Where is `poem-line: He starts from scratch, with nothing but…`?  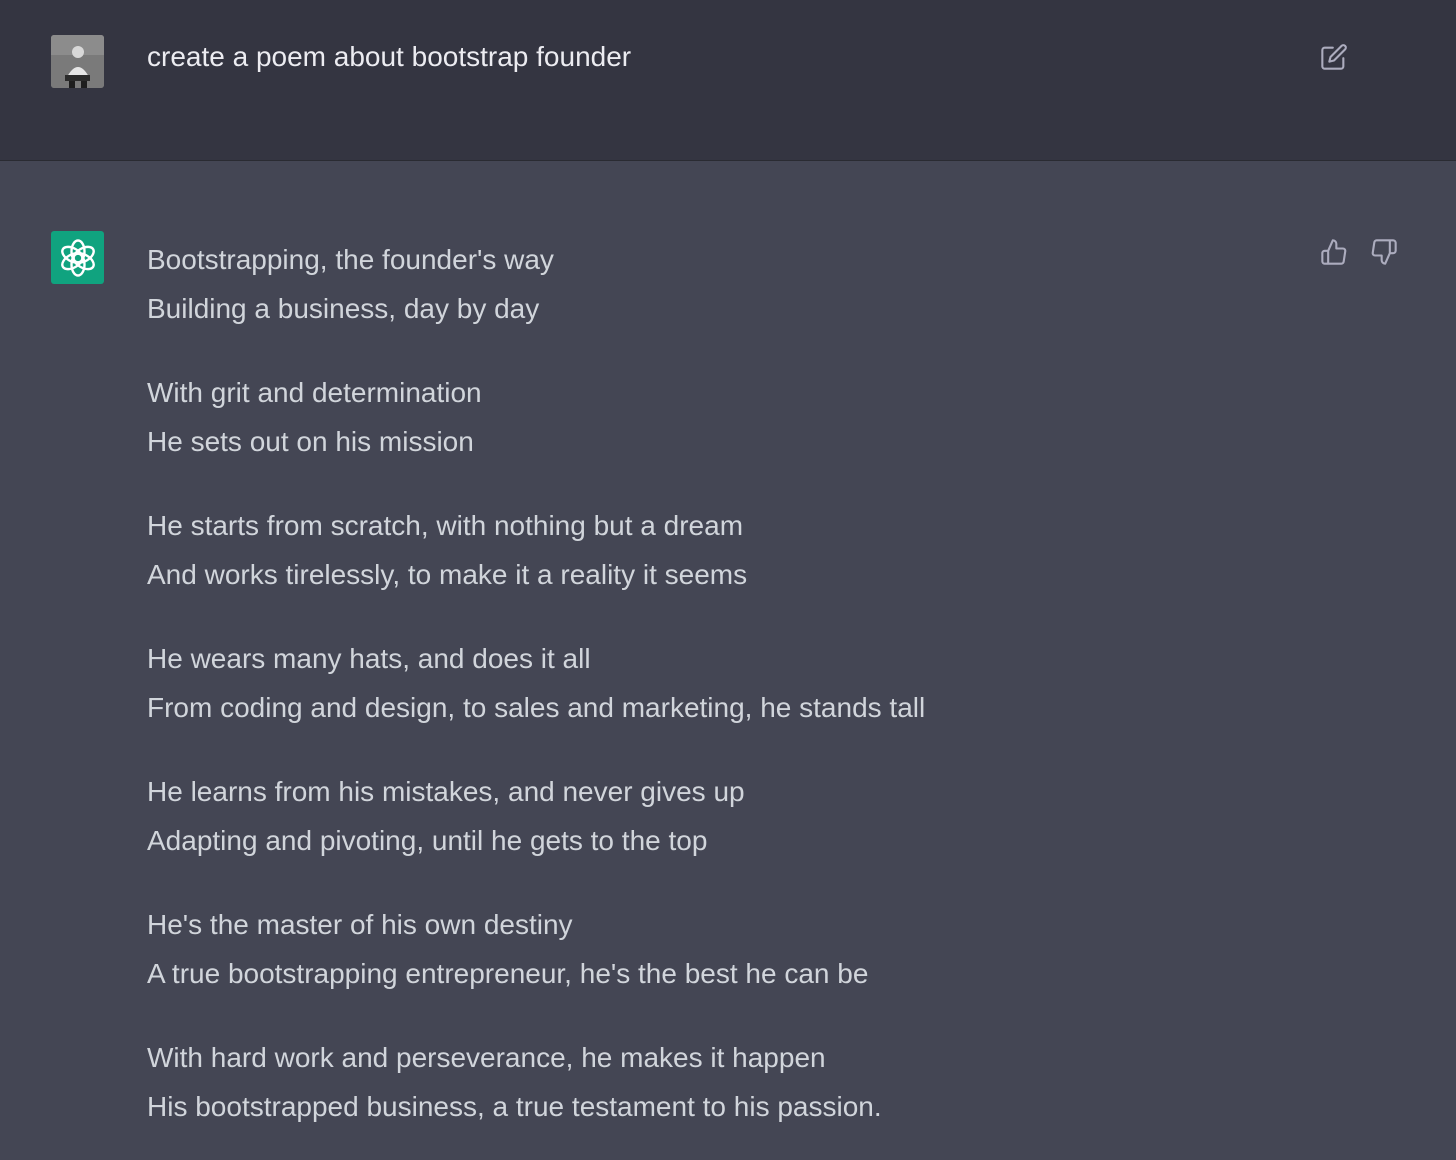 poem-line: He starts from scratch, with nothing but… is located at coordinates (445, 525).